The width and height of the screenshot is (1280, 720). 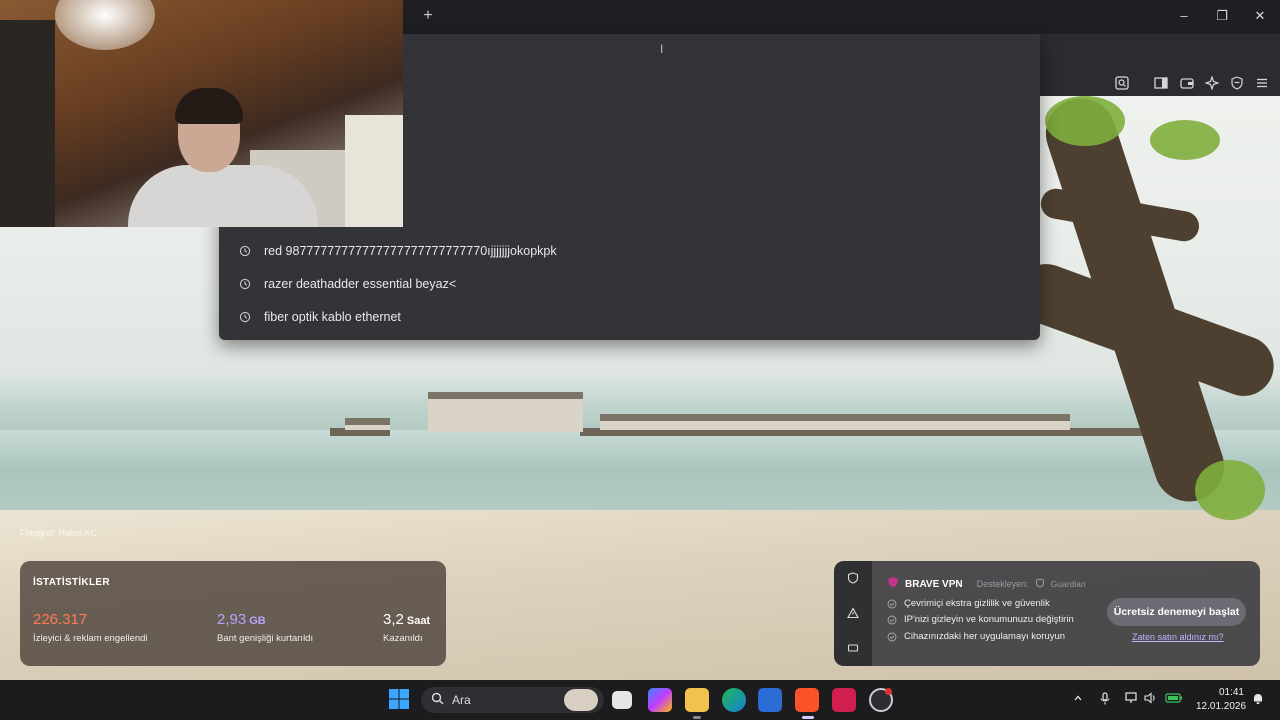 I want to click on stats-title: İSTATİSTİKLER, so click(x=71, y=582).